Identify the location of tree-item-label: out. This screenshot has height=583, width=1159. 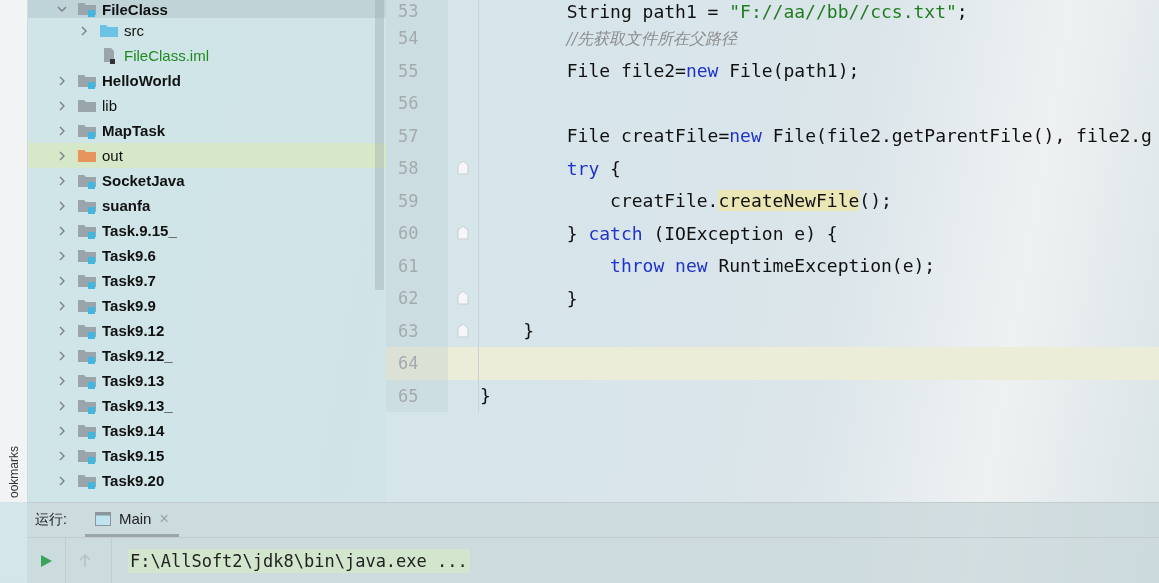
(112, 155).